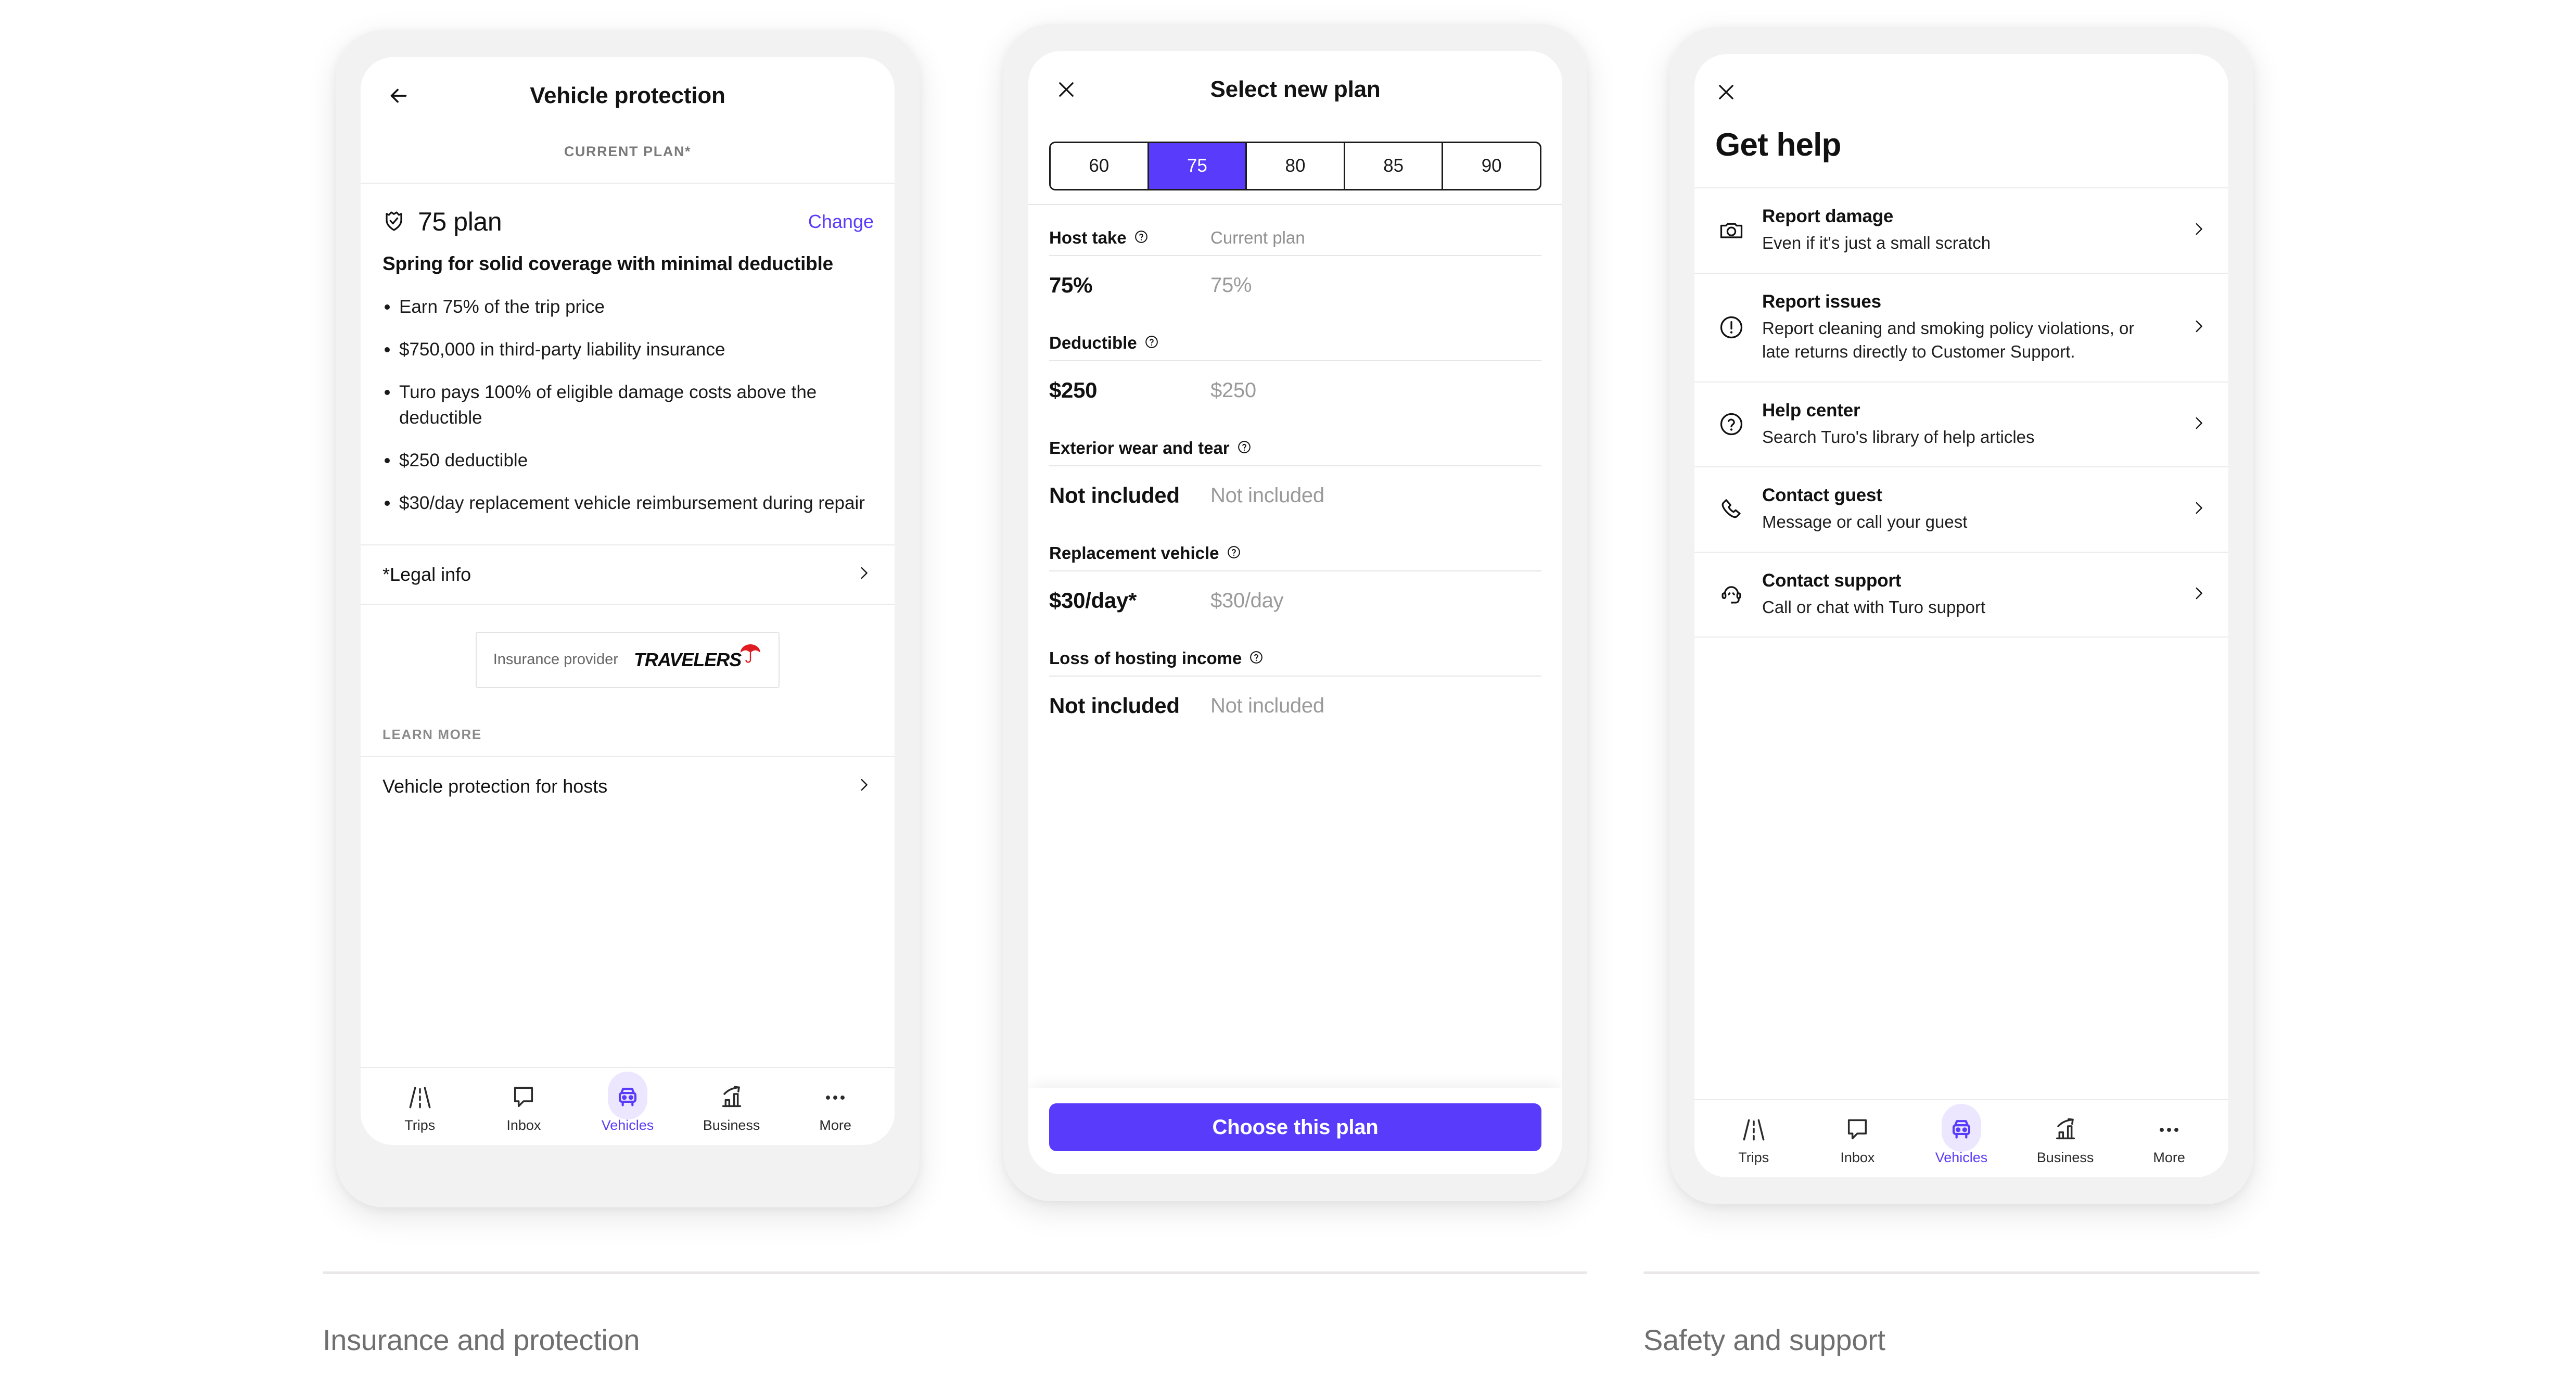 This screenshot has height=1375, width=2576. What do you see at coordinates (628, 151) in the screenshot?
I see `current-plan-label: CURRENT PLAN*` at bounding box center [628, 151].